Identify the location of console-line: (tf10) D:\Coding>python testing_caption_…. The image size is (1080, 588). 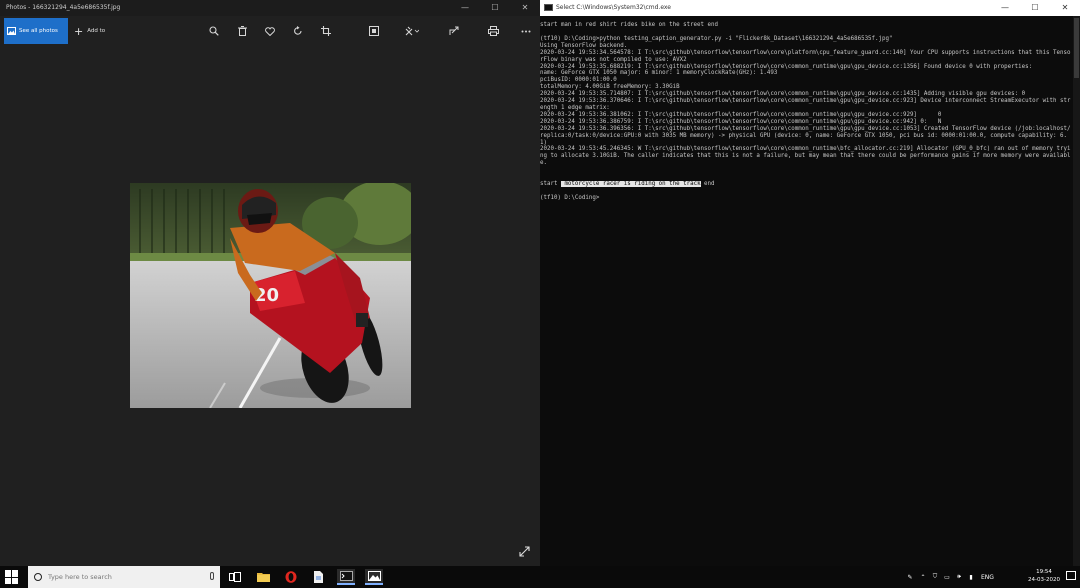
(716, 38).